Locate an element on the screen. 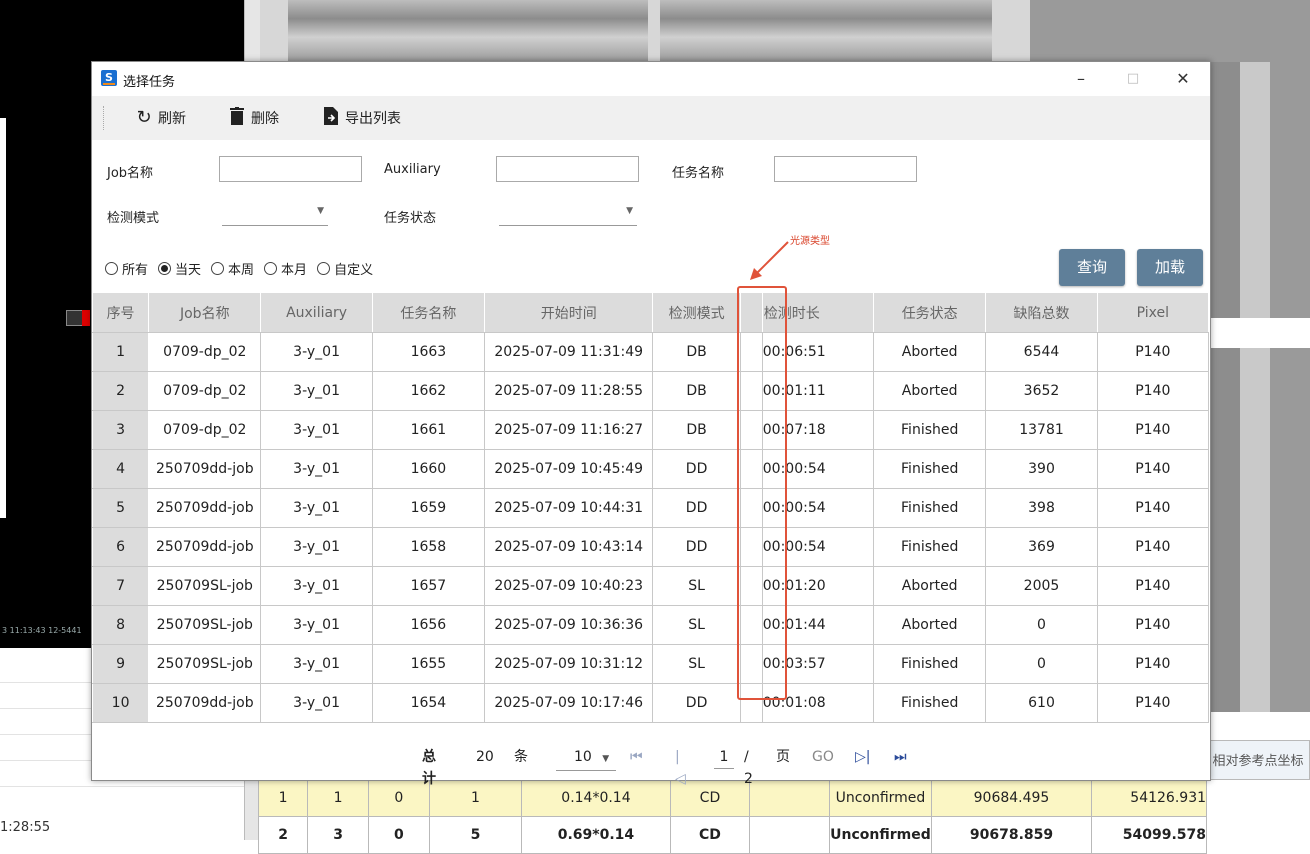 The width and height of the screenshot is (1310, 854). column-header: Job名称 is located at coordinates (205, 312).